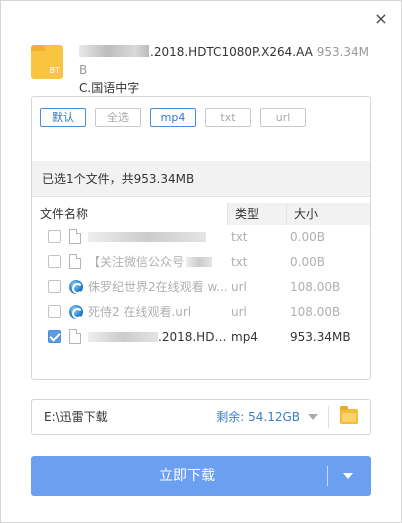 The height and width of the screenshot is (523, 402). What do you see at coordinates (109, 88) in the screenshot?
I see `torrent-name-line2: C.国语中字` at bounding box center [109, 88].